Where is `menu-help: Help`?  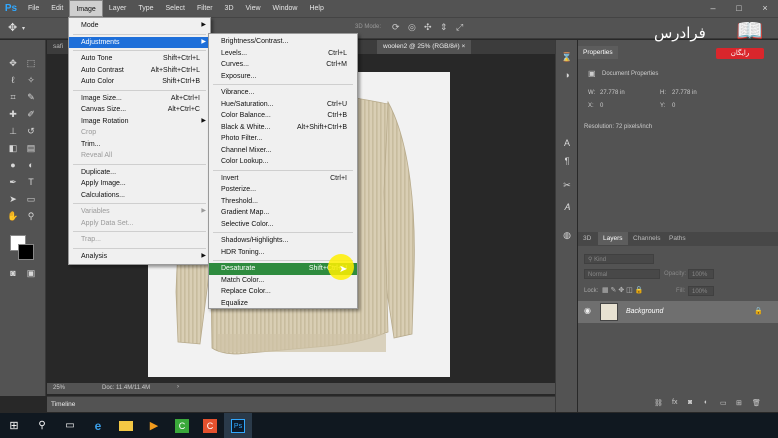 menu-help: Help is located at coordinates (316, 8).